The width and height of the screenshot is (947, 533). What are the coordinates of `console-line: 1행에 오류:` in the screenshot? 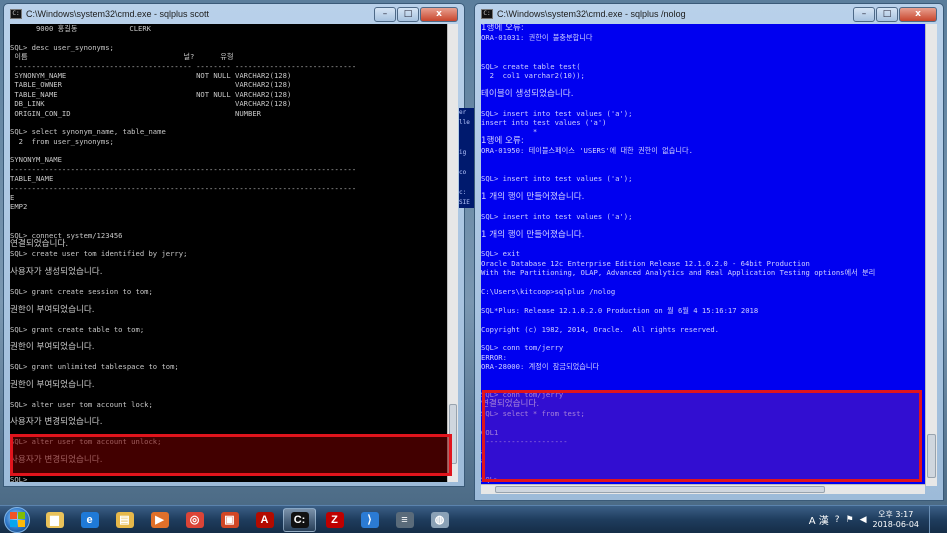 It's located at (502, 28).